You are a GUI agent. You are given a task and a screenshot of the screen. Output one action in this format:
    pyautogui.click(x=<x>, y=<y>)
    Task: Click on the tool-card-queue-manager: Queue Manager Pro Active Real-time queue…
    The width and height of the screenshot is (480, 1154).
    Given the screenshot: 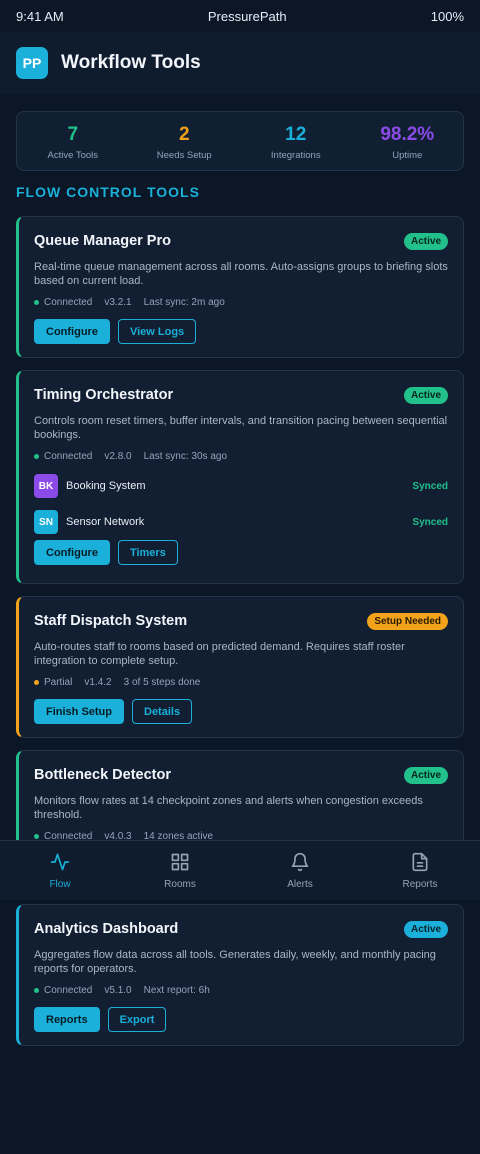 What is the action you would take?
    pyautogui.click(x=240, y=287)
    